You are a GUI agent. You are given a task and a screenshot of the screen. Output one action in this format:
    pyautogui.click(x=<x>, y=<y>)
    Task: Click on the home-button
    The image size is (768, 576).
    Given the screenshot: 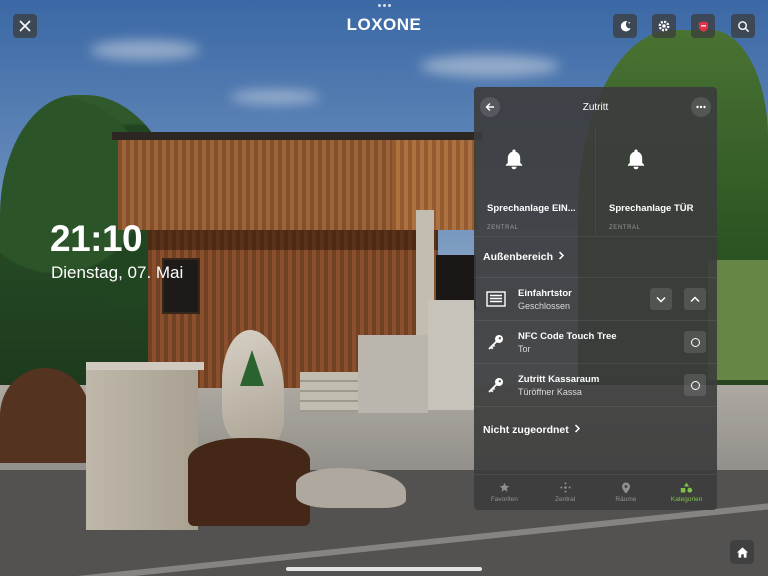 What is the action you would take?
    pyautogui.click(x=742, y=552)
    